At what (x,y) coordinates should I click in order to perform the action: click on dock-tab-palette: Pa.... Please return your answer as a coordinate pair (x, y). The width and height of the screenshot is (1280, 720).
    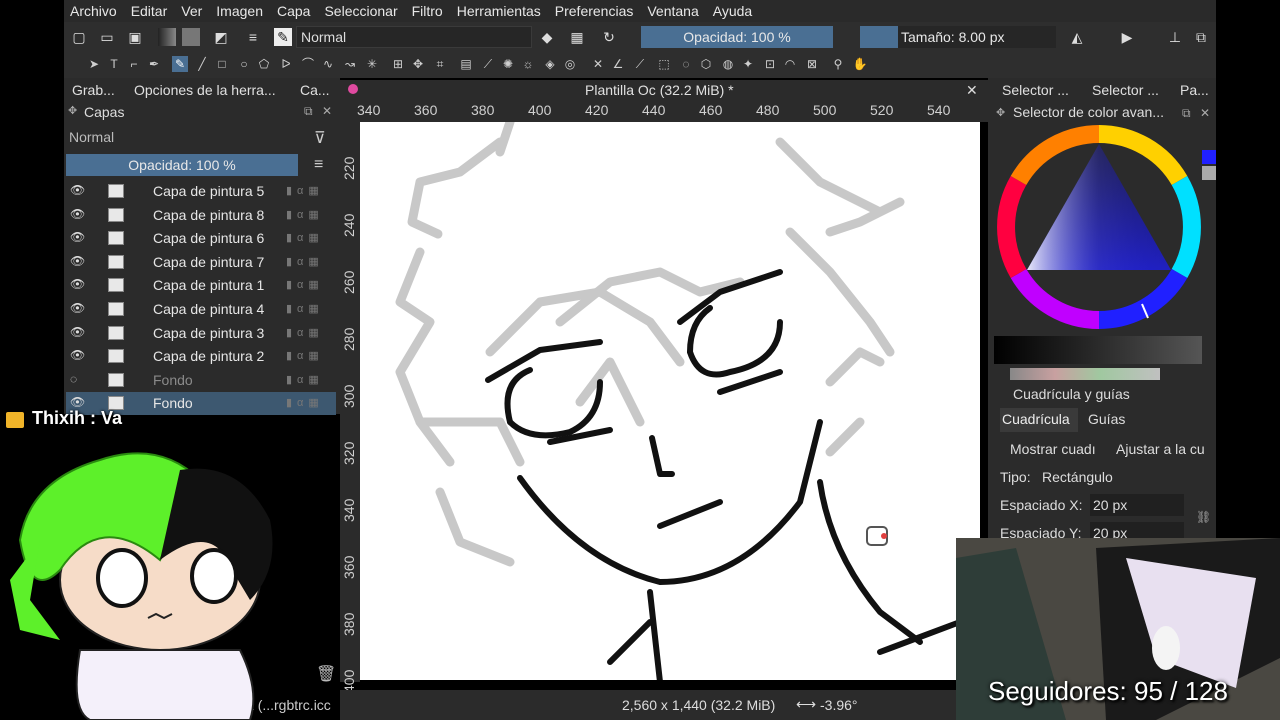
    Looking at the image, I should click on (1194, 90).